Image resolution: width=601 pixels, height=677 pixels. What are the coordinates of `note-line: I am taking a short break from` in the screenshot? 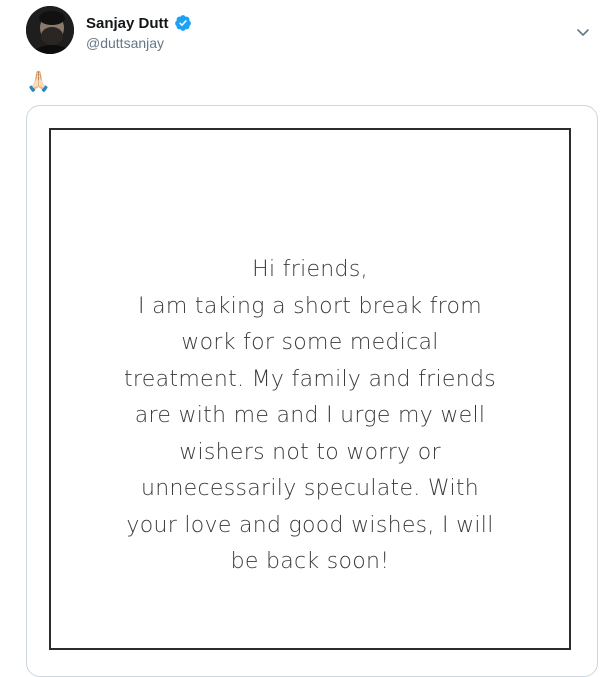 It's located at (310, 306).